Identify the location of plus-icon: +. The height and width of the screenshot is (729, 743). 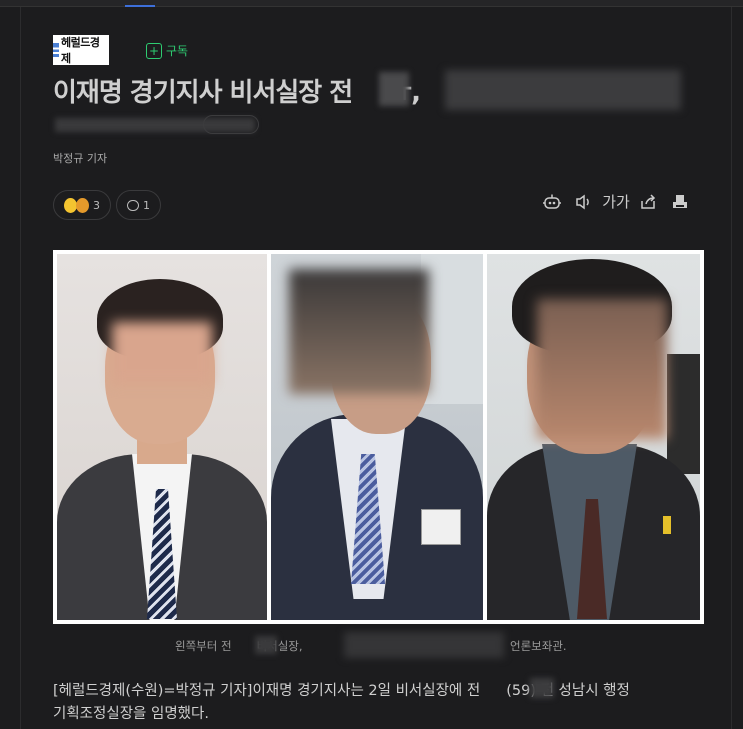
(154, 50).